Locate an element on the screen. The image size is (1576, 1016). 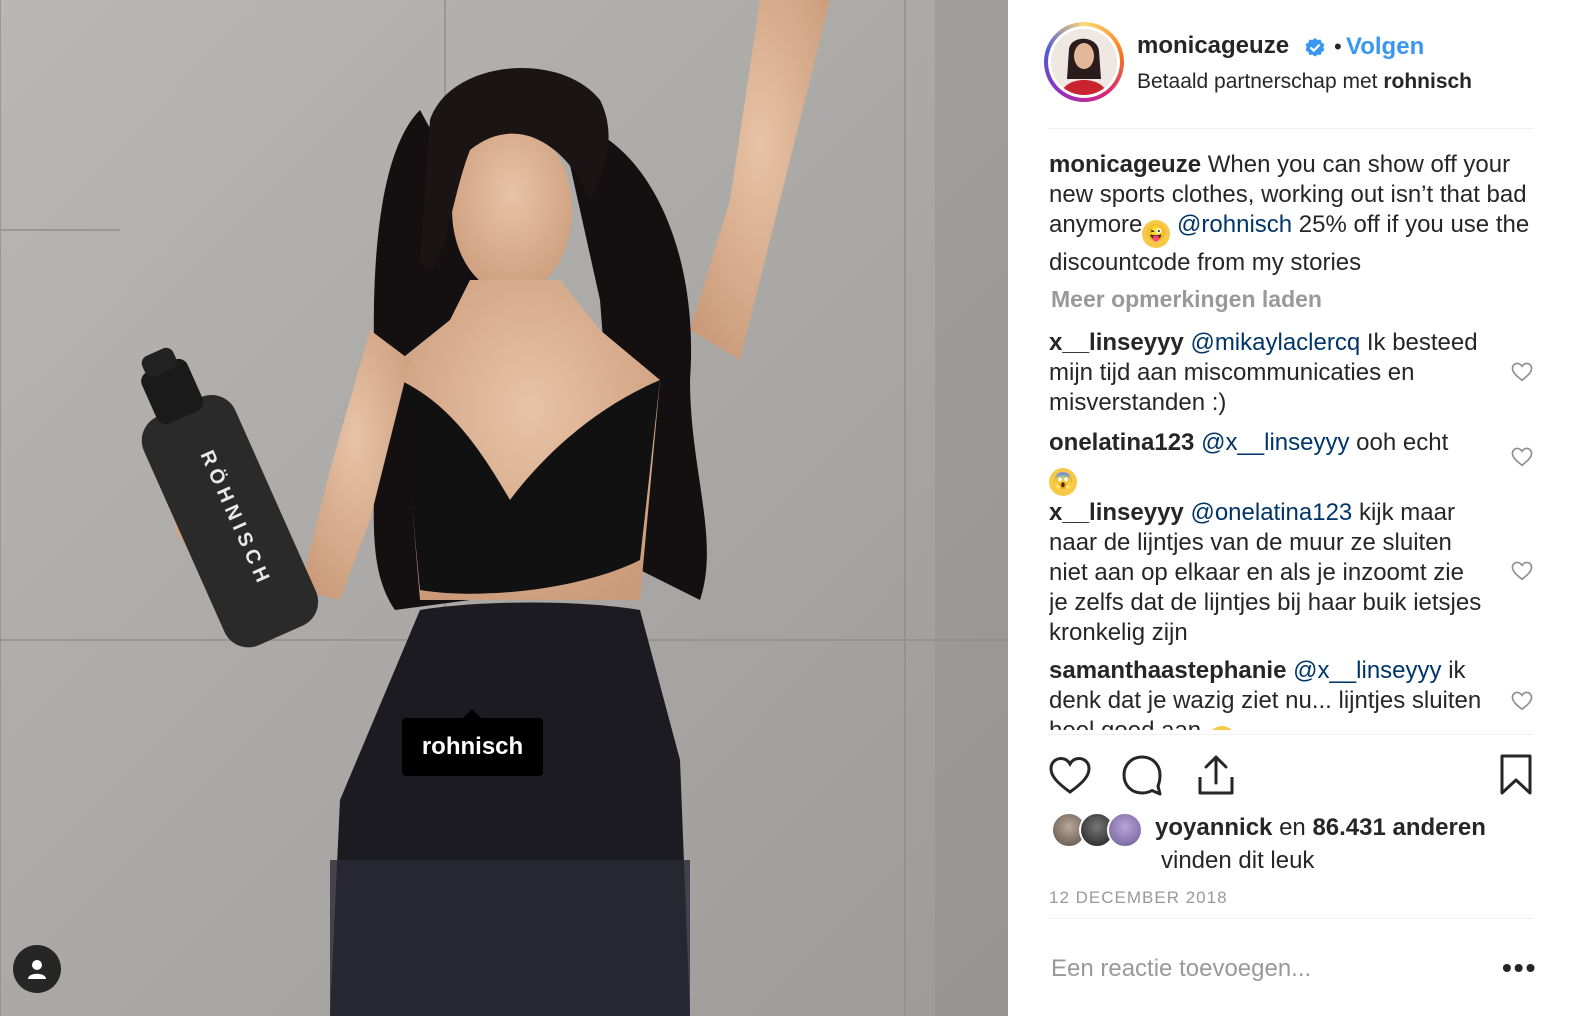
header-divider is located at coordinates (1291, 128).